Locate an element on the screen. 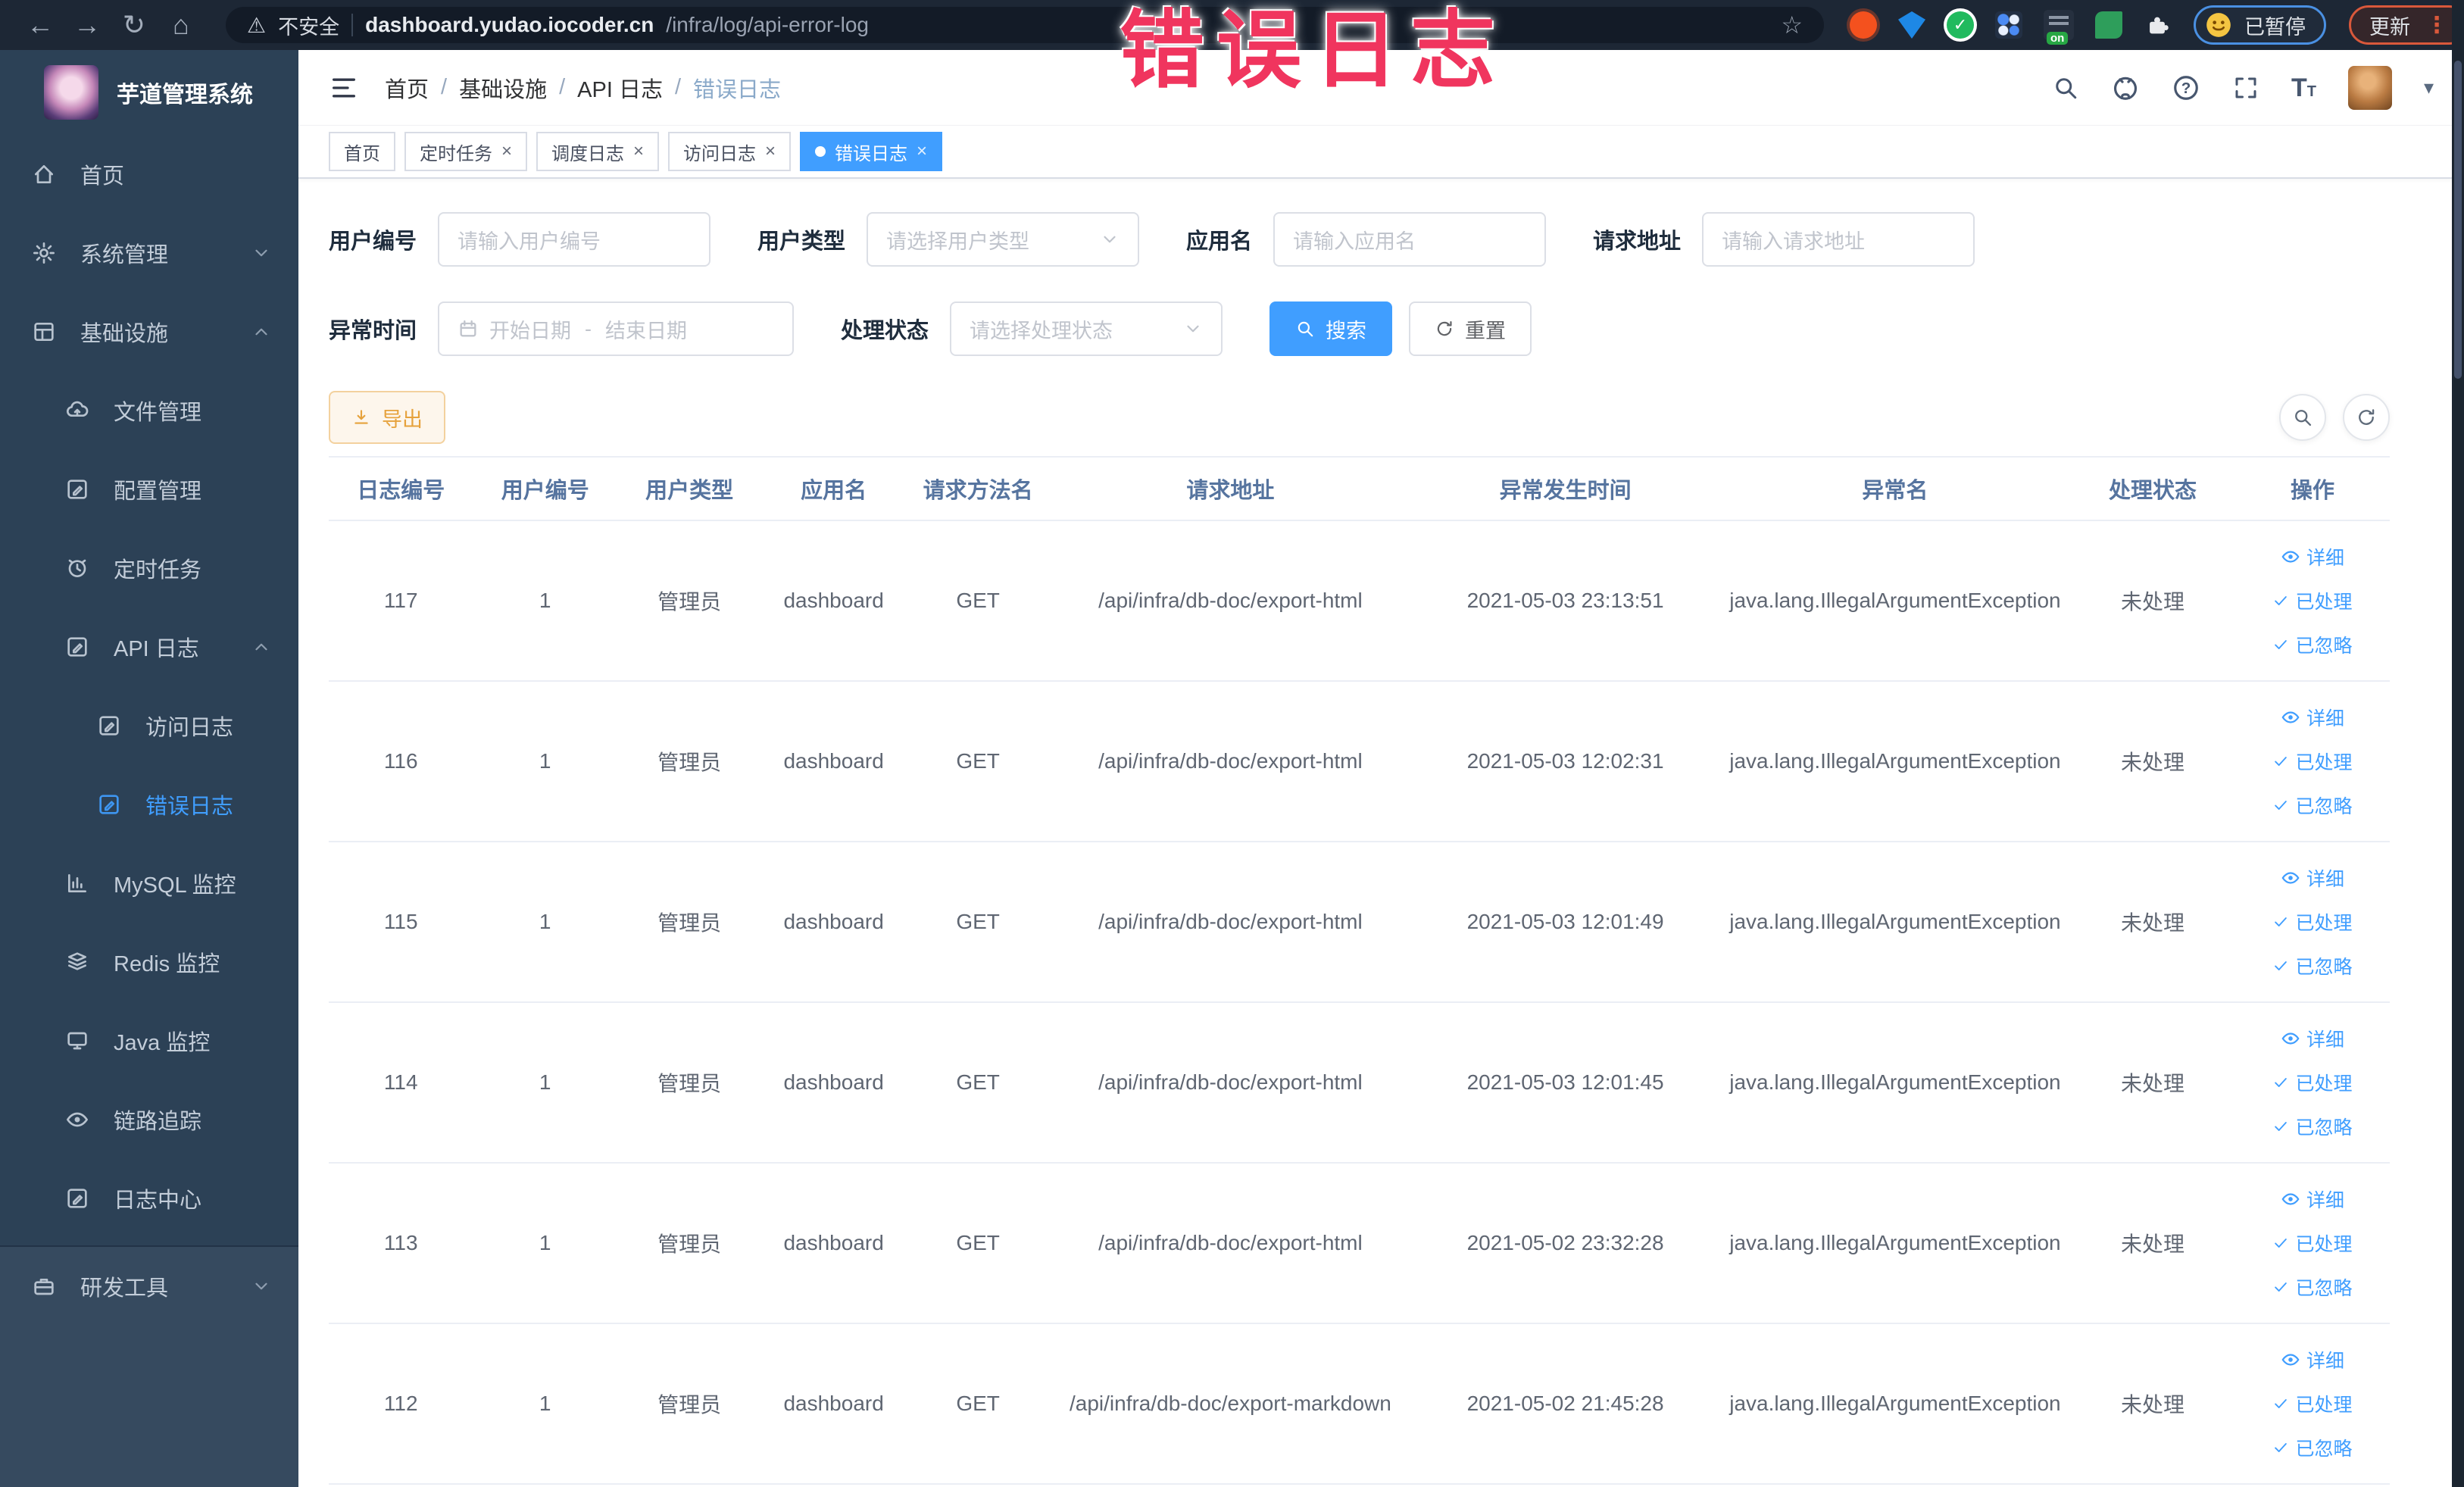 Image resolution: width=2464 pixels, height=1487 pixels. app-logo-row: 芋道管理系统 is located at coordinates (149, 92).